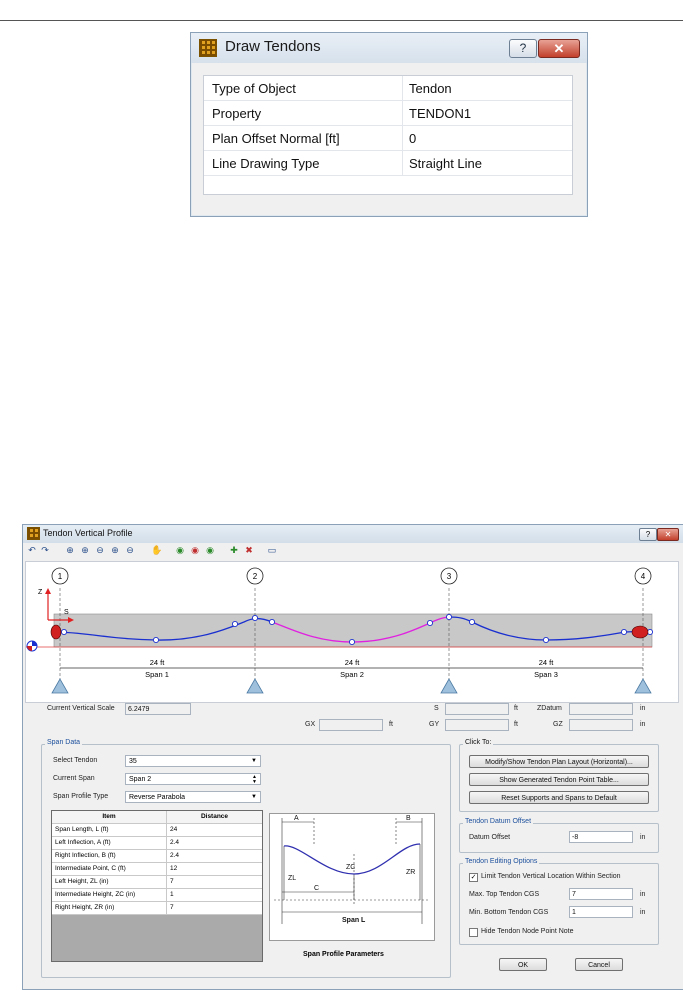  What do you see at coordinates (599, 964) in the screenshot?
I see `cancel-button: Cancel` at bounding box center [599, 964].